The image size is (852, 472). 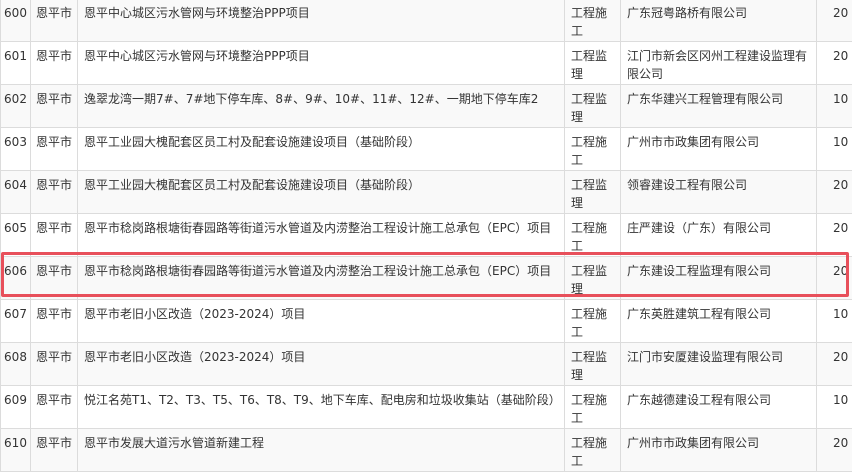 I want to click on row-number: 606, so click(x=16, y=278).